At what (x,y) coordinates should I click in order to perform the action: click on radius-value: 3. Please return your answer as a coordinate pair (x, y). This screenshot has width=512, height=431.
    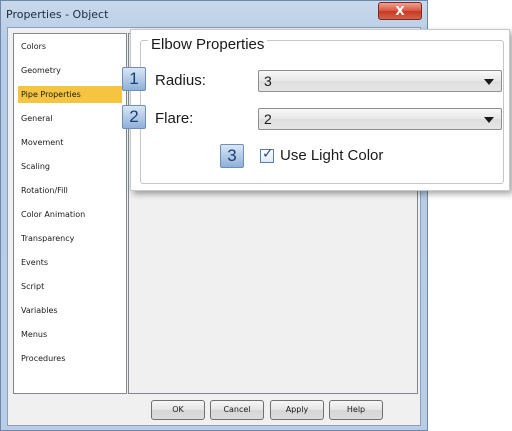
    Looking at the image, I should click on (268, 81).